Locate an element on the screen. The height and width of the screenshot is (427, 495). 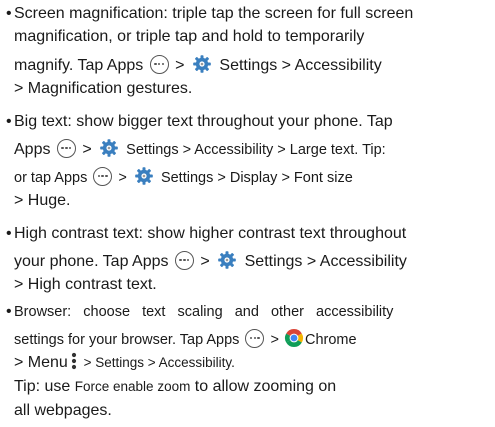
menu-icon is located at coordinates (73, 361).